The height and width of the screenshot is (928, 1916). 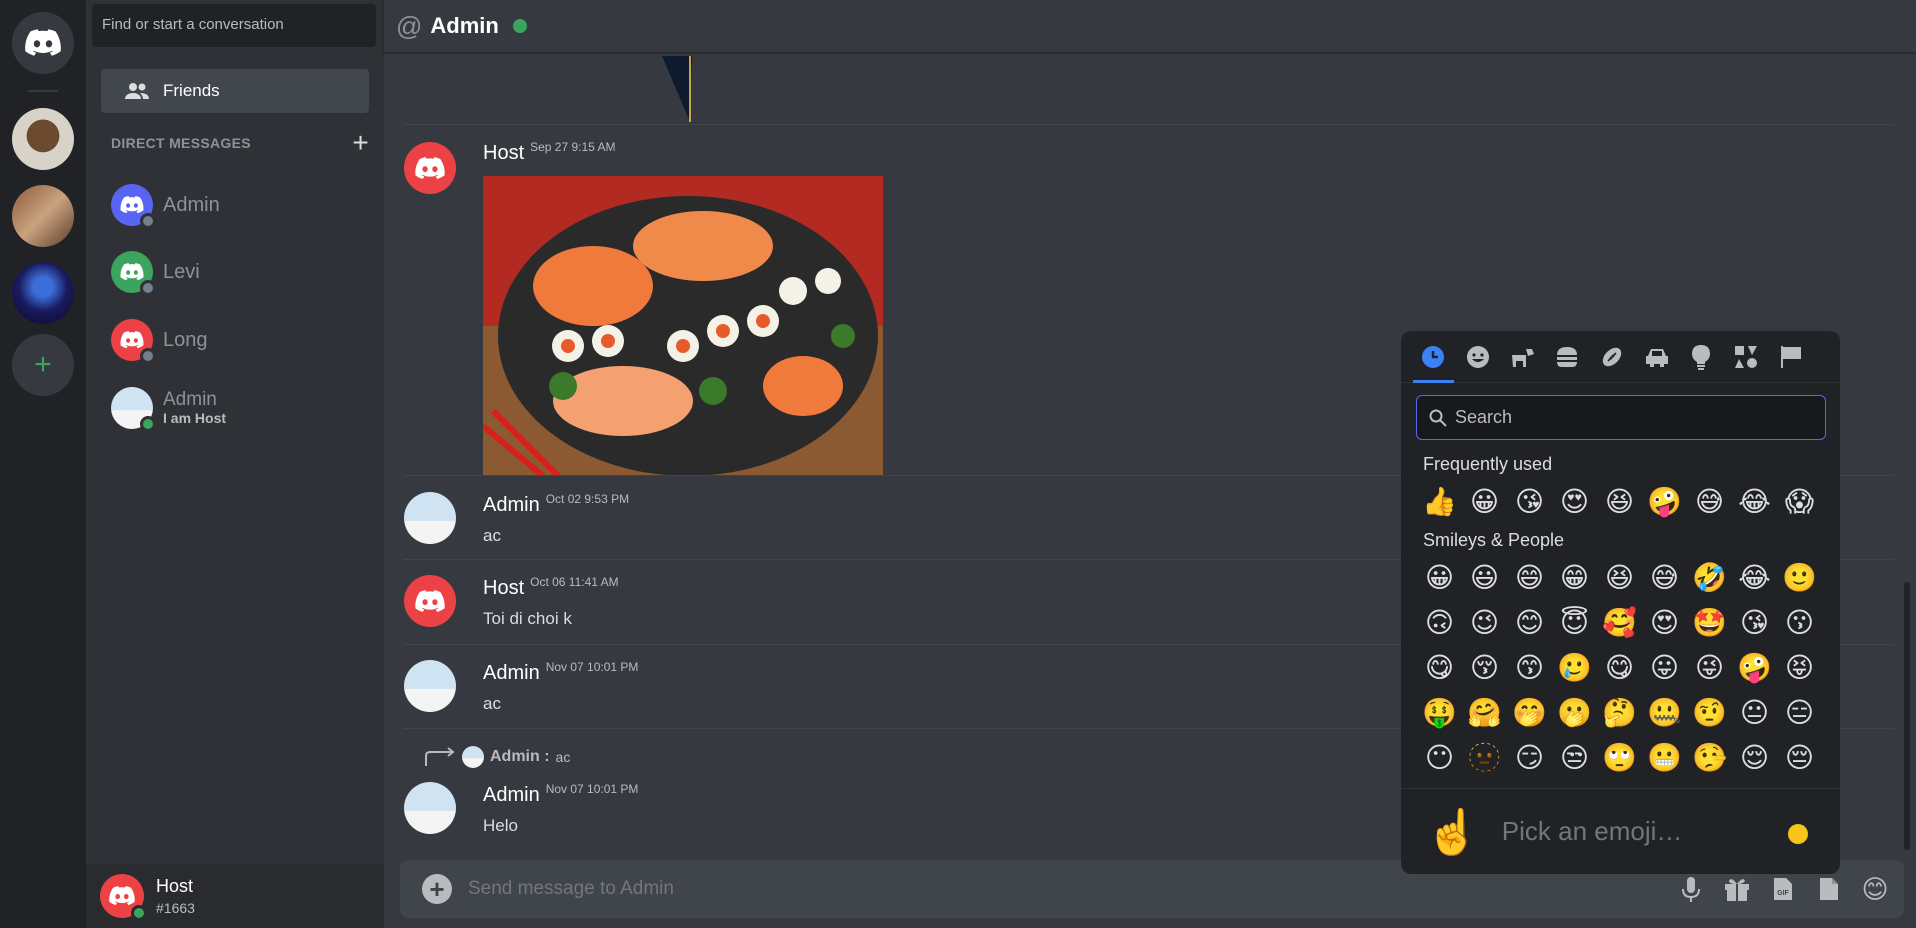 What do you see at coordinates (1574, 622) in the screenshot?
I see `emoji-item: 😇` at bounding box center [1574, 622].